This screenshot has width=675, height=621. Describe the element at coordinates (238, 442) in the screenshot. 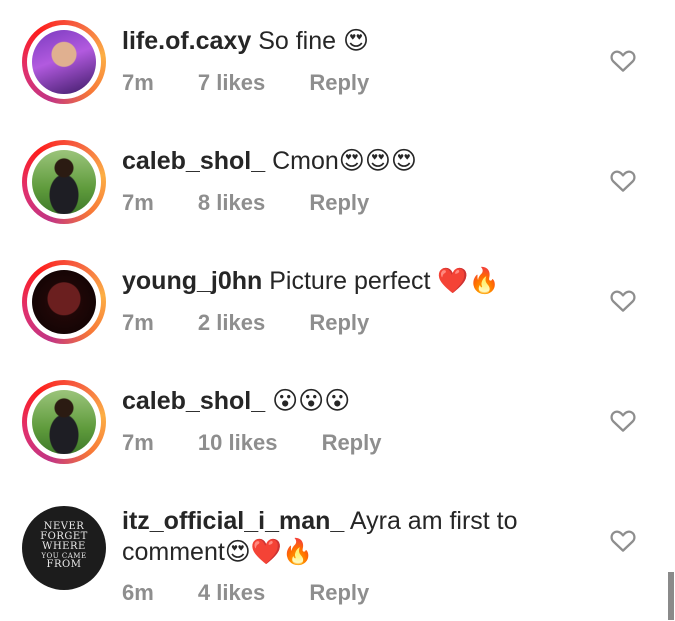

I see `likes-count: 10 likes` at that location.